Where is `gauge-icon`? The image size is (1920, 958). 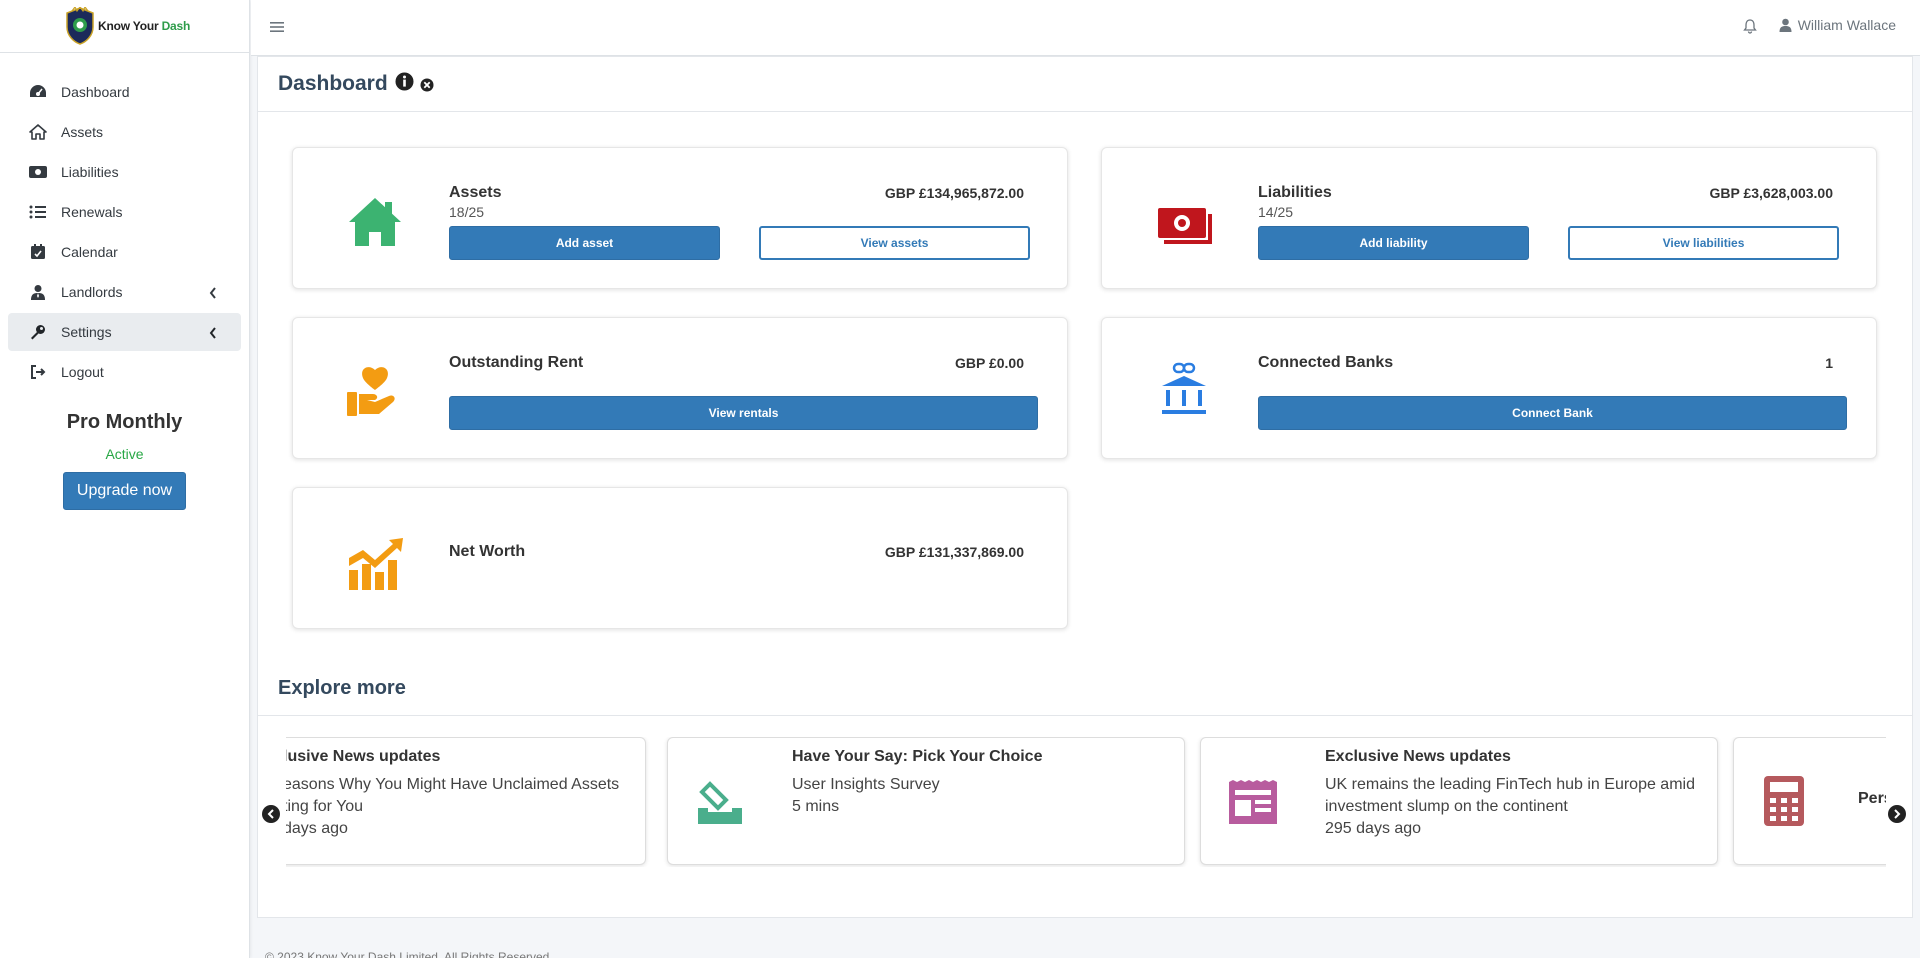 gauge-icon is located at coordinates (38, 92).